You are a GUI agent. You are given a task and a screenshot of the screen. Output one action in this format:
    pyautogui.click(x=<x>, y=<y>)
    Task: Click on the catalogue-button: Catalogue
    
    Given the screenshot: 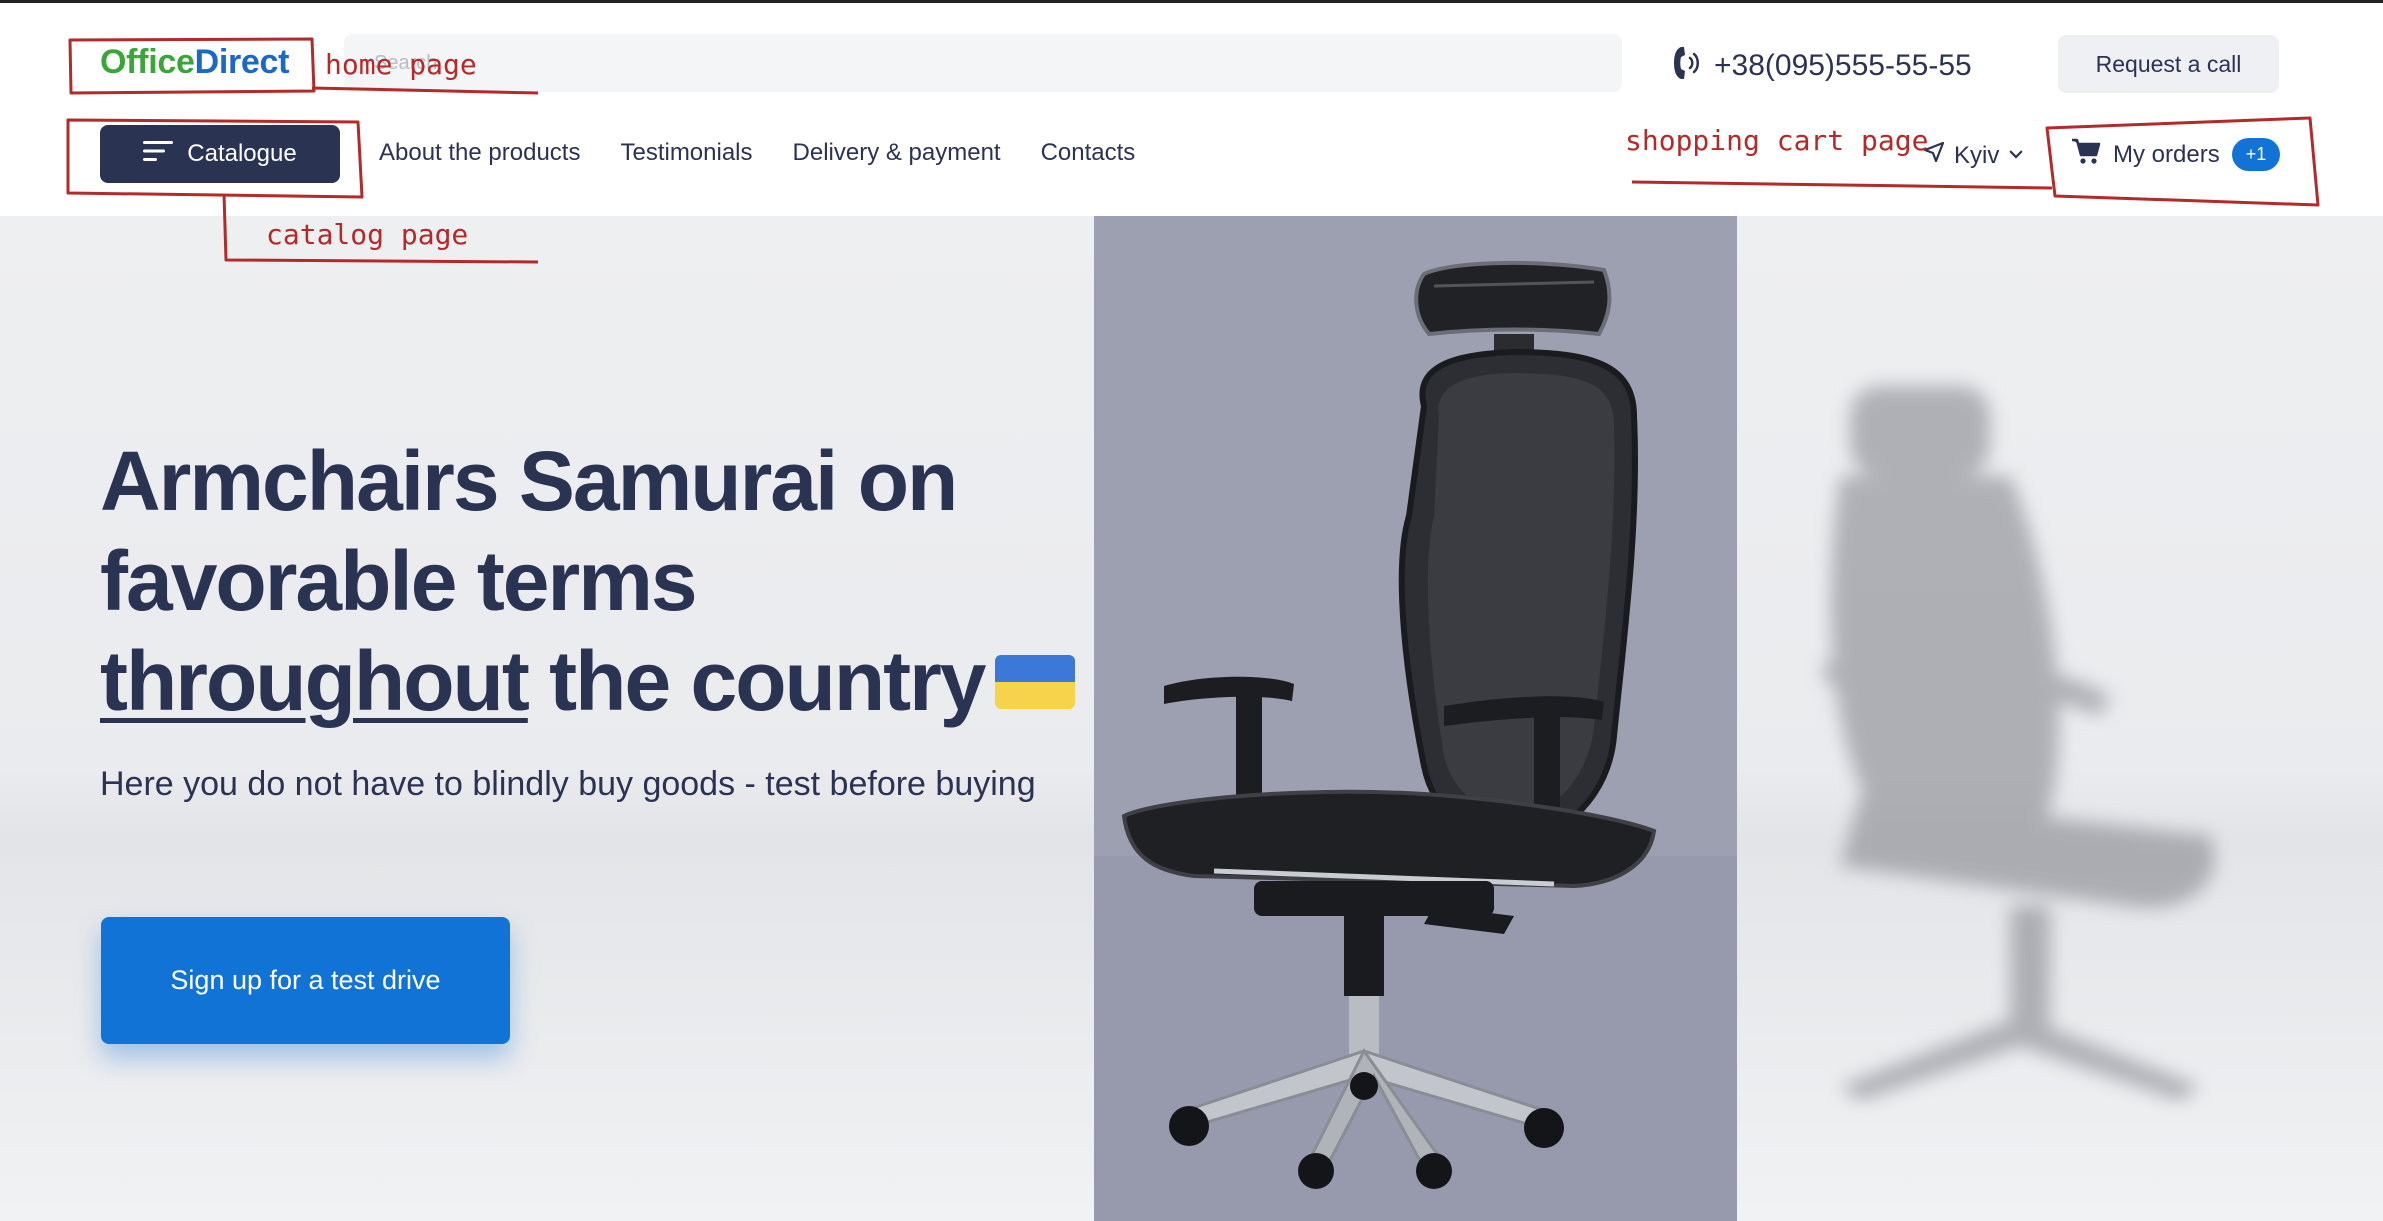 What is the action you would take?
    pyautogui.click(x=220, y=154)
    